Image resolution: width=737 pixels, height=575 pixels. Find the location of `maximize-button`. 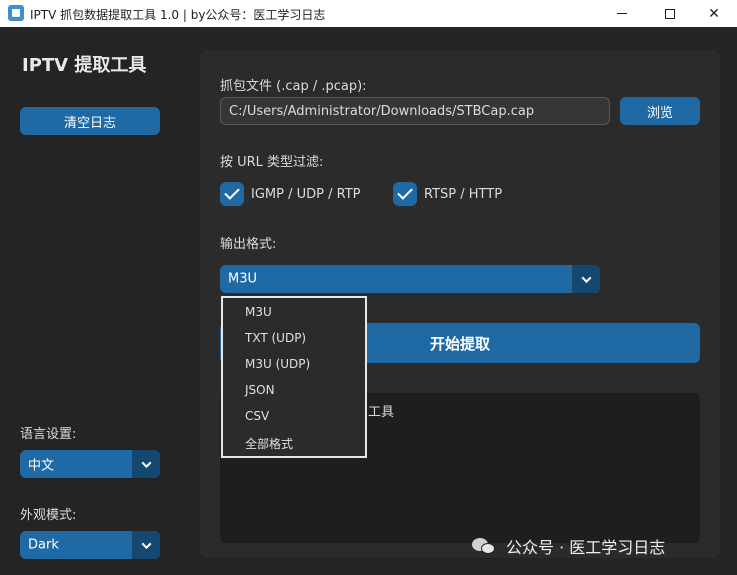

maximize-button is located at coordinates (670, 13).